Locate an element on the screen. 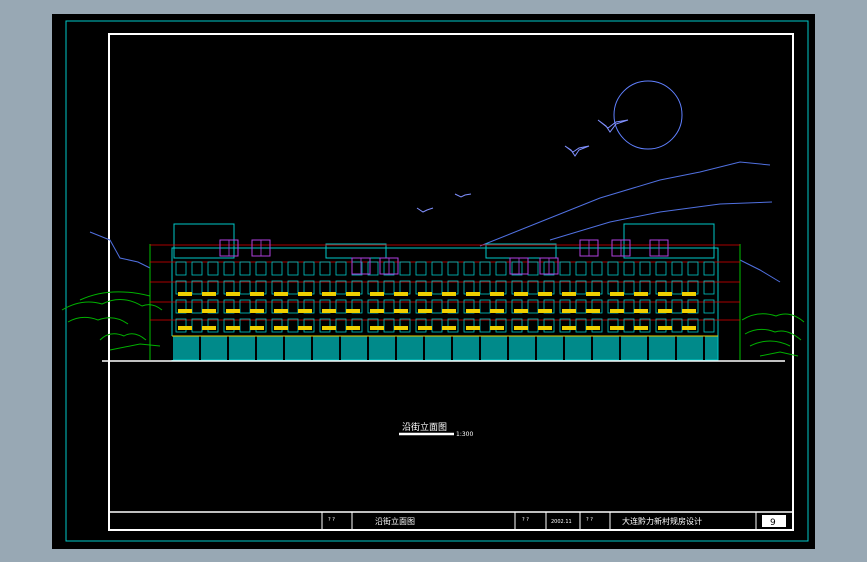 This screenshot has height=562, width=867. title-block-cell-b: ? ? is located at coordinates (525, 520).